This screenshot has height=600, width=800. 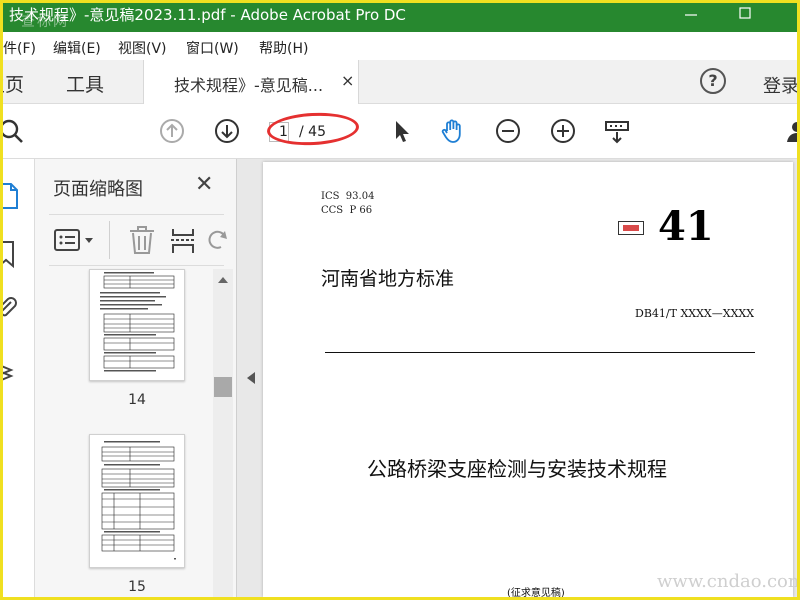 I want to click on site-watermark: 查标网, so click(x=45, y=22).